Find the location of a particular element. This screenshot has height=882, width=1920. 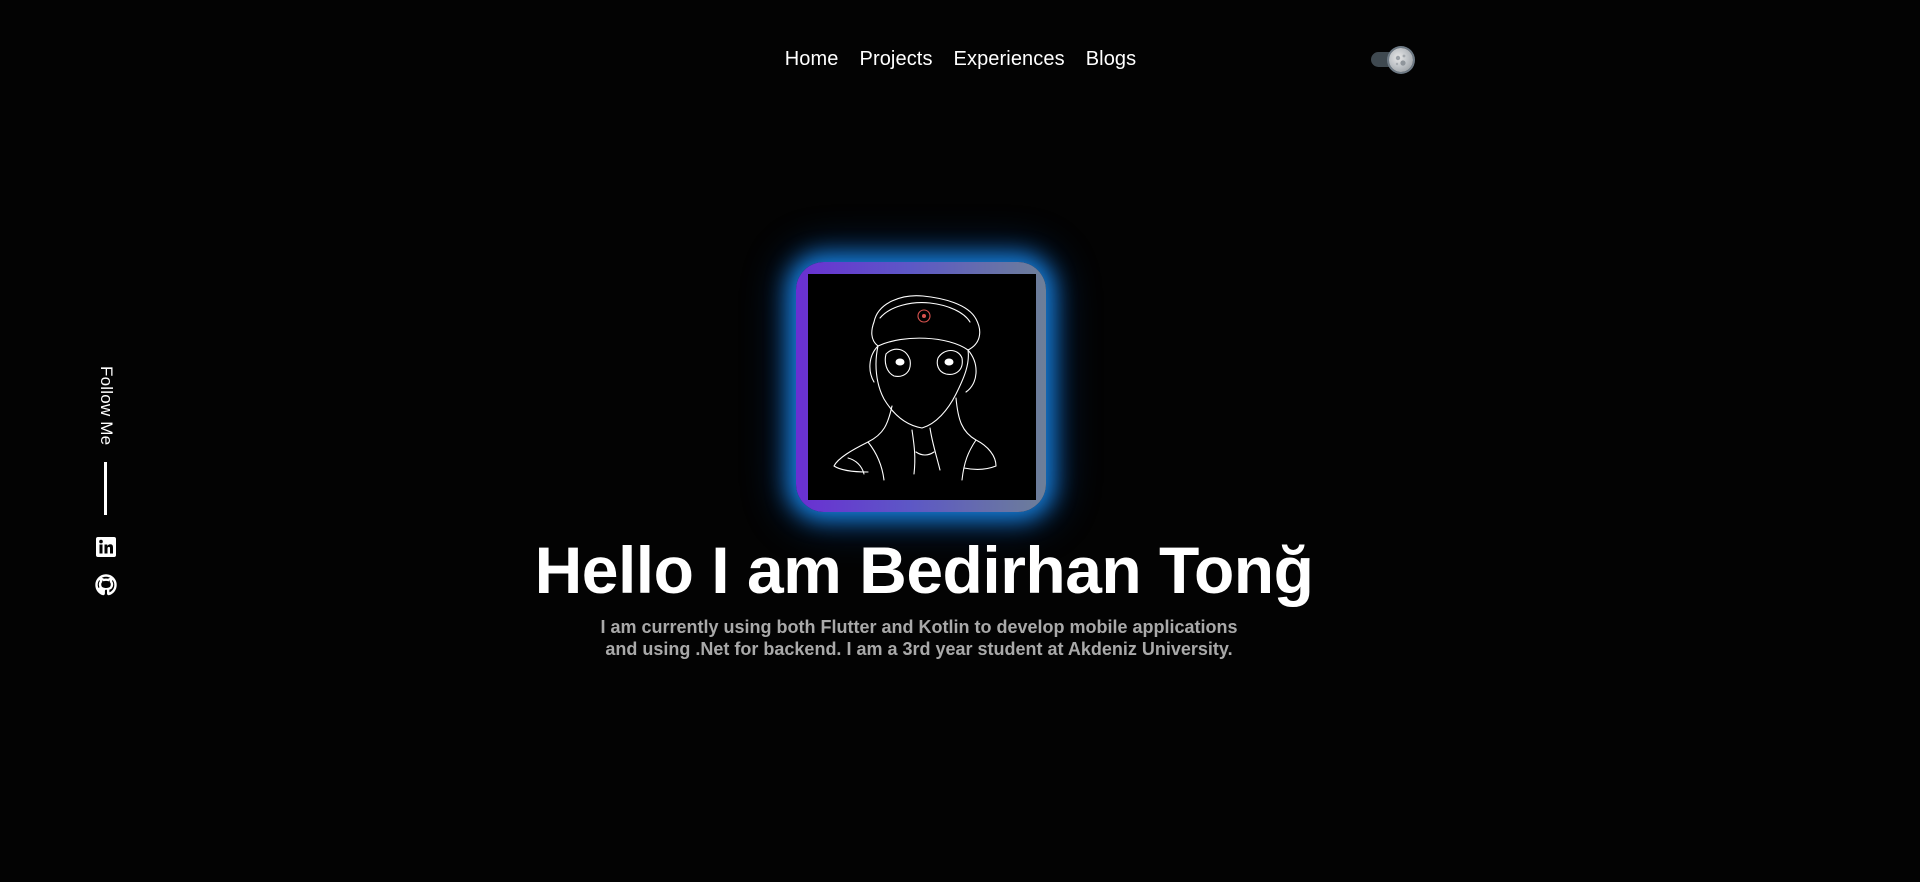

avatar is located at coordinates (922, 387).